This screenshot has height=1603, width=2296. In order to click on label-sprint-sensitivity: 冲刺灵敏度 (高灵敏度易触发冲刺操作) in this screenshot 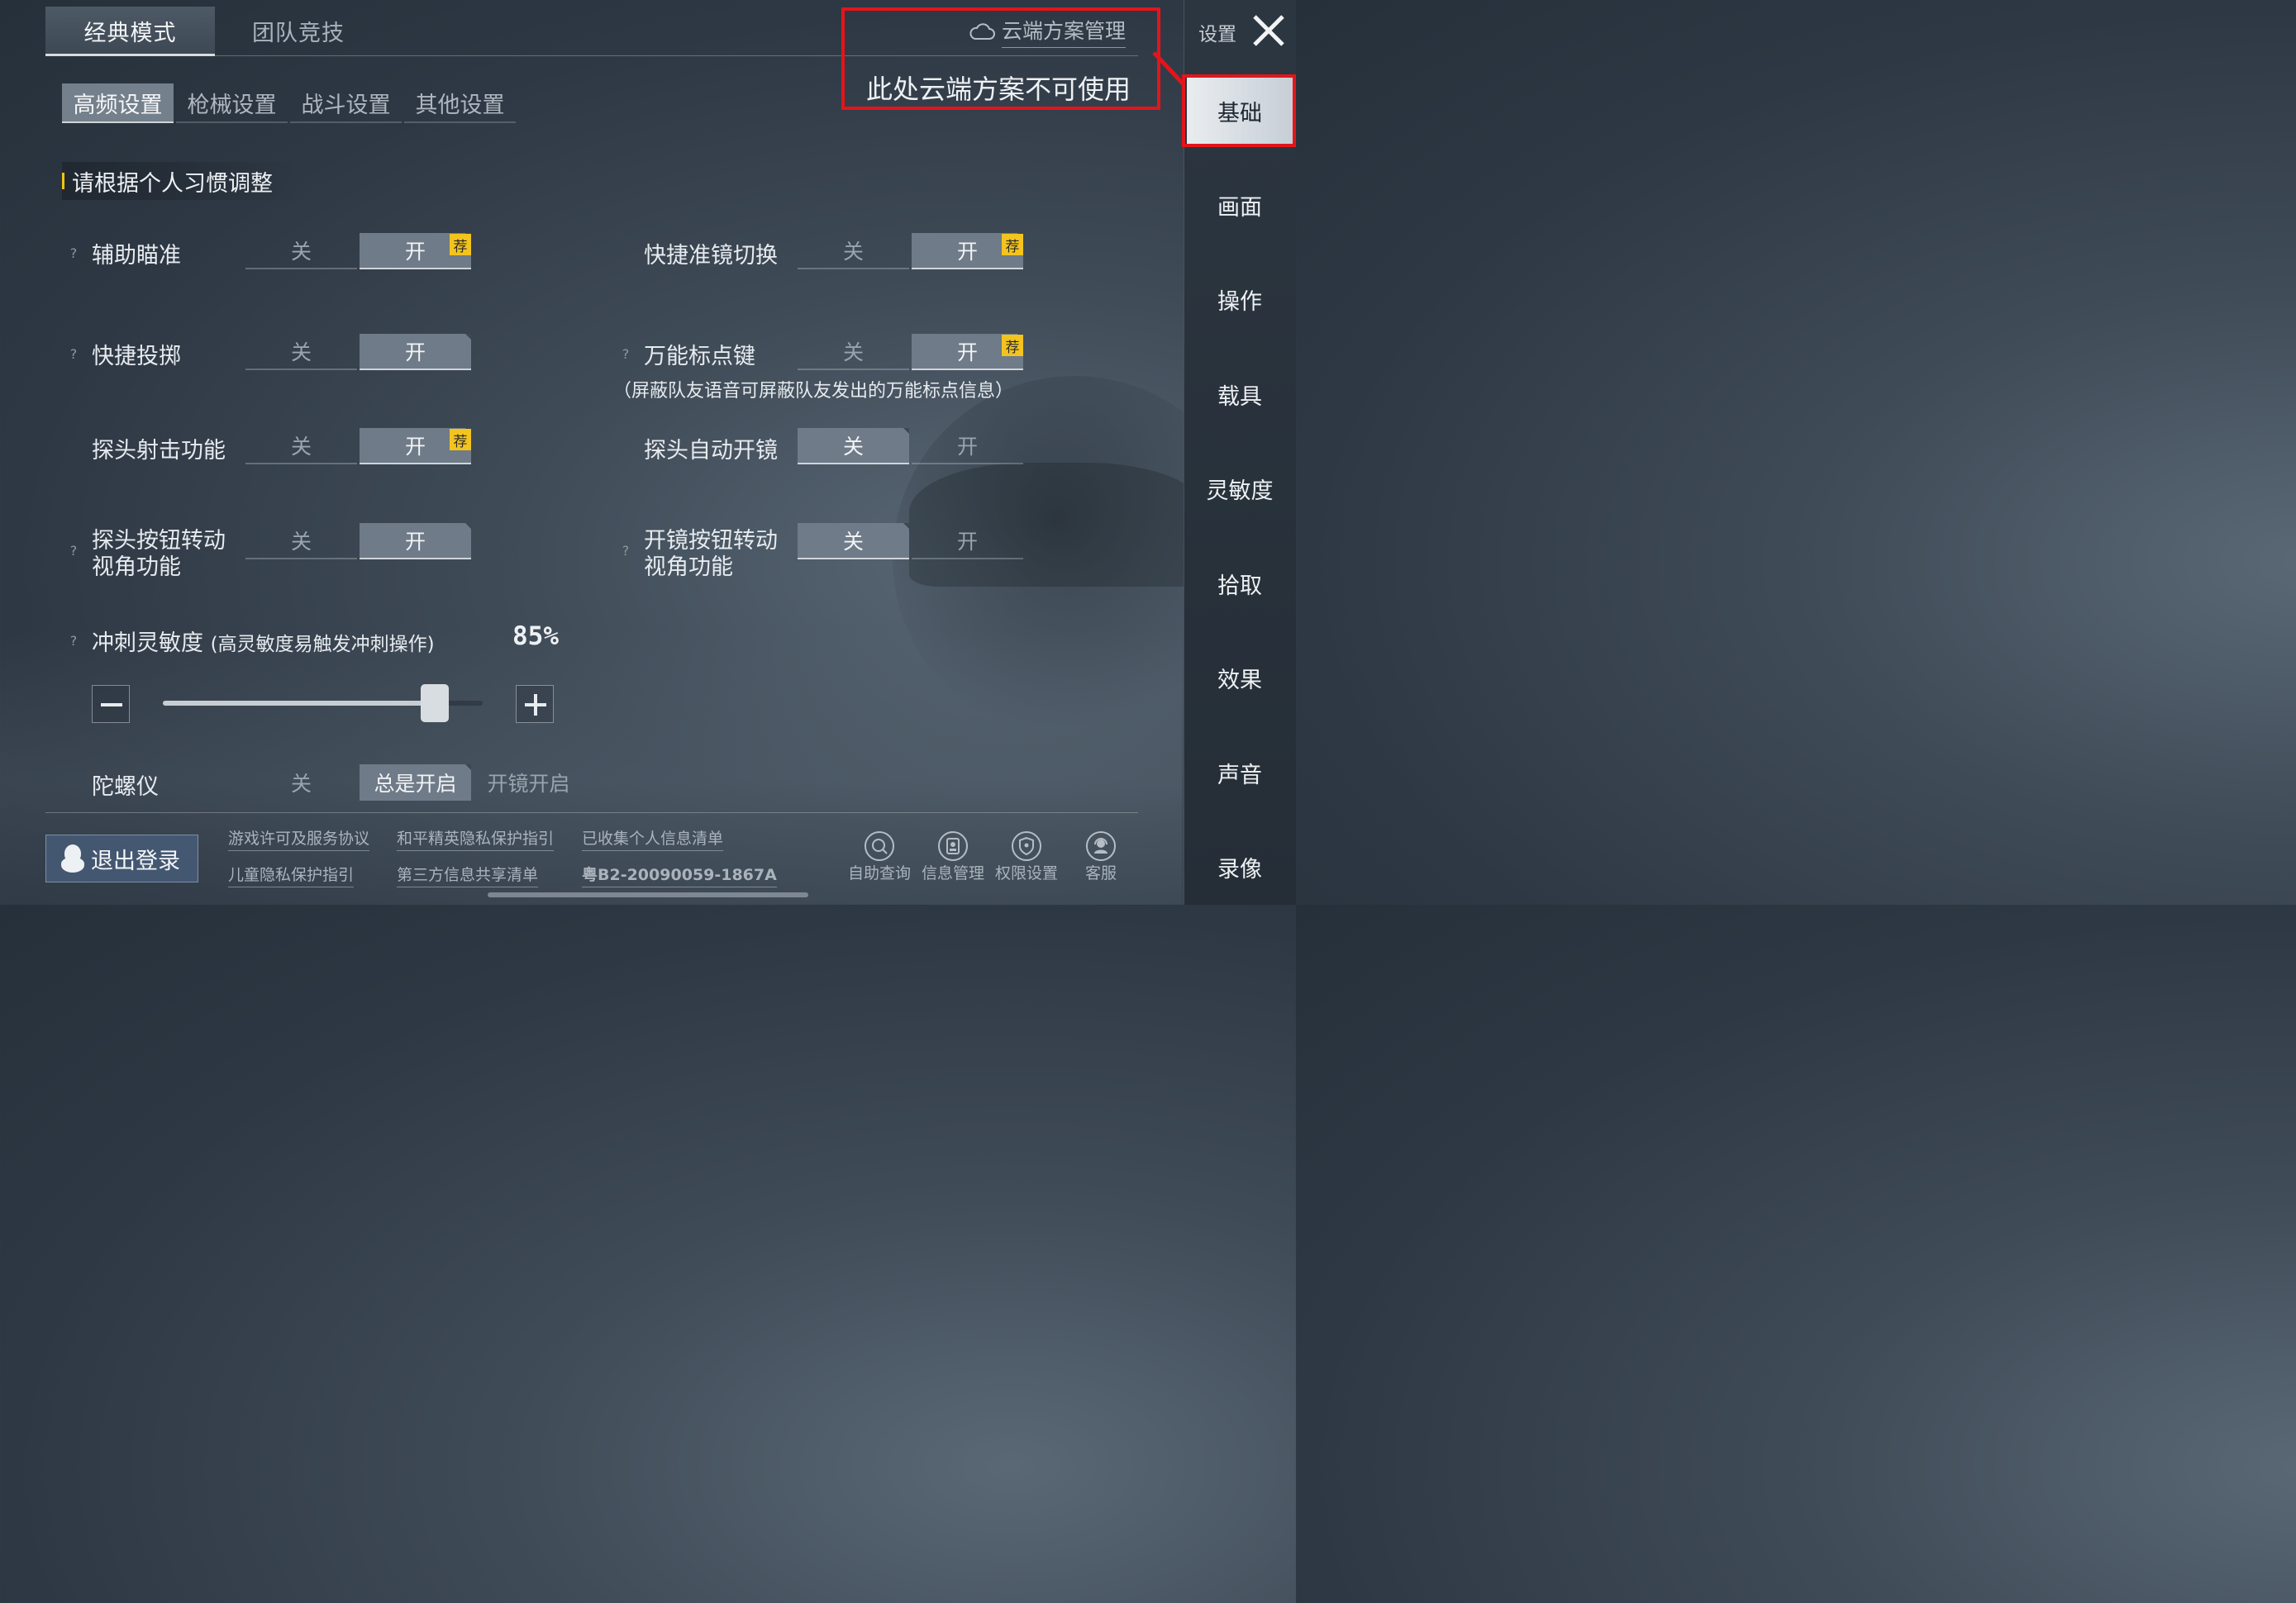, I will do `click(263, 643)`.